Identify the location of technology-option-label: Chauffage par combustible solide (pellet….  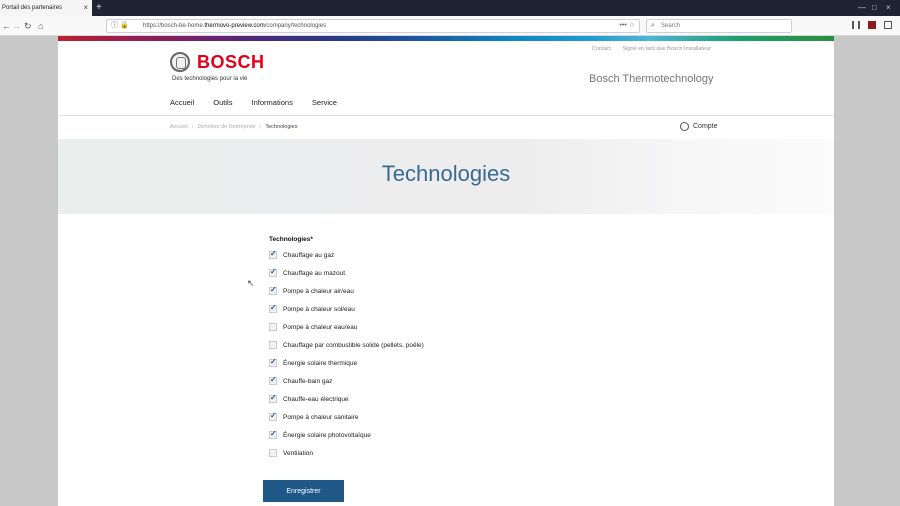
(353, 345).